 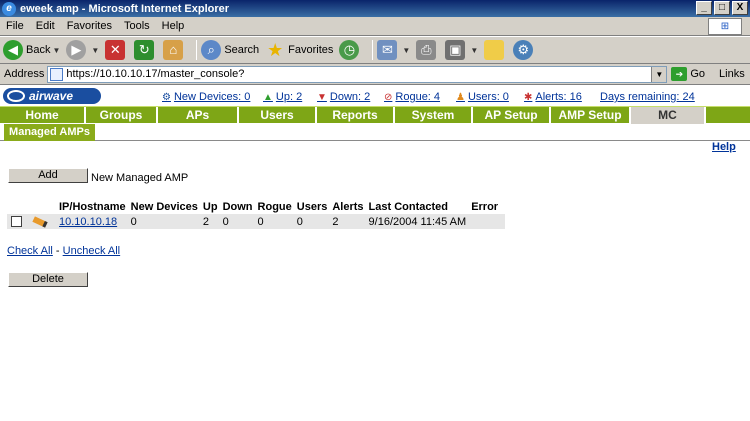 I want to click on nav-users: Users, so click(x=278, y=115).